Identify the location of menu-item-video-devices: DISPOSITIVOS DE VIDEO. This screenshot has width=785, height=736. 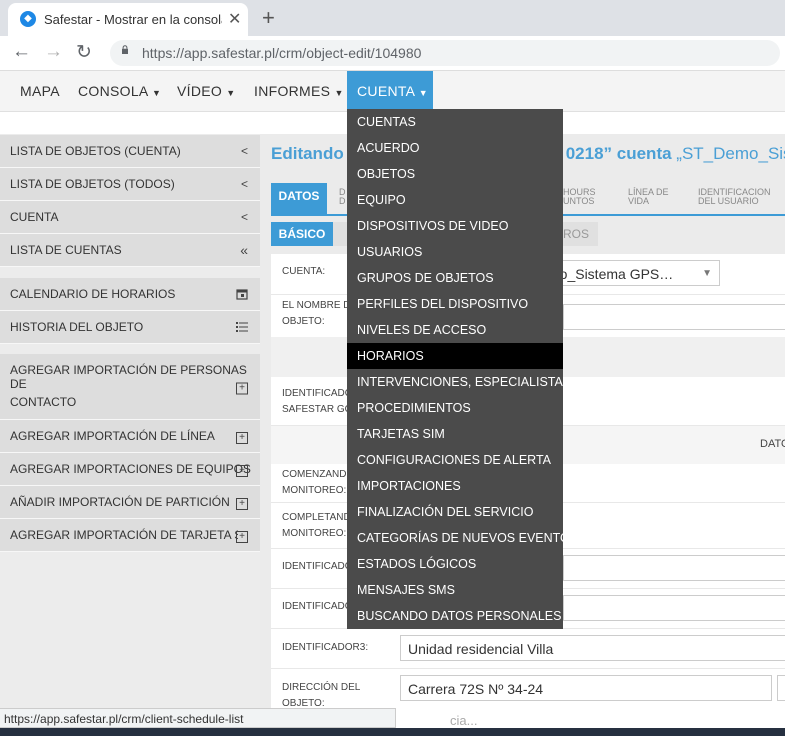
(455, 226).